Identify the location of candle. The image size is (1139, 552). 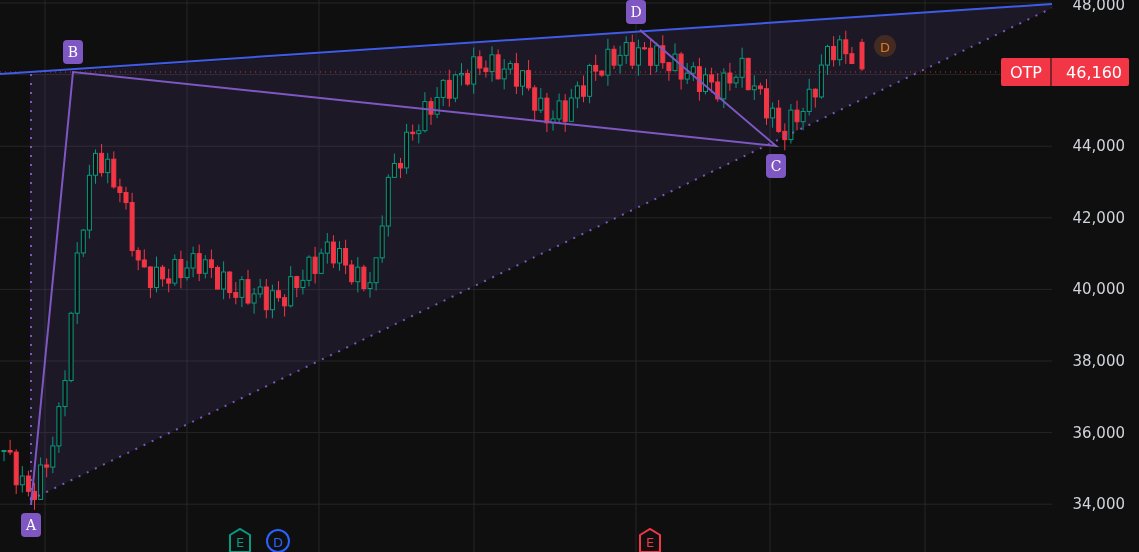
(862, 55).